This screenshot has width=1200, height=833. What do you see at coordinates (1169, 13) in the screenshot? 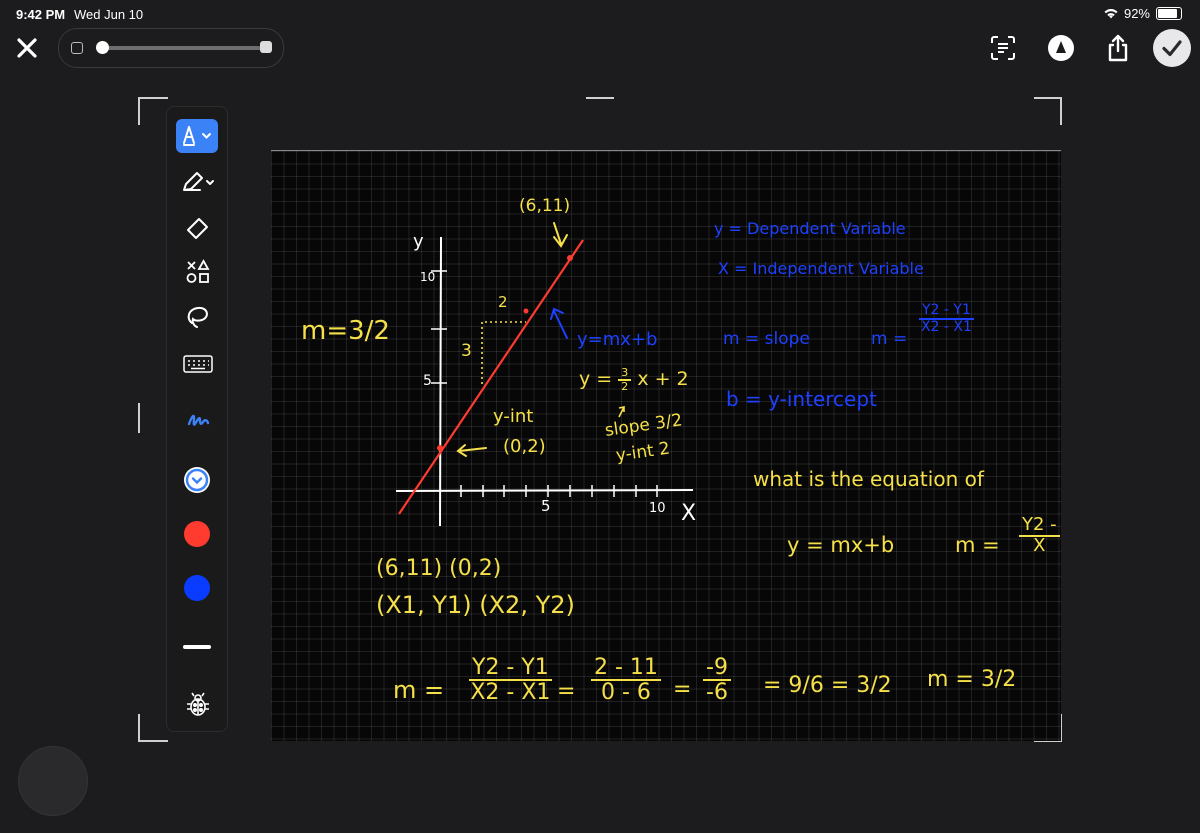
I see `battery-icon` at bounding box center [1169, 13].